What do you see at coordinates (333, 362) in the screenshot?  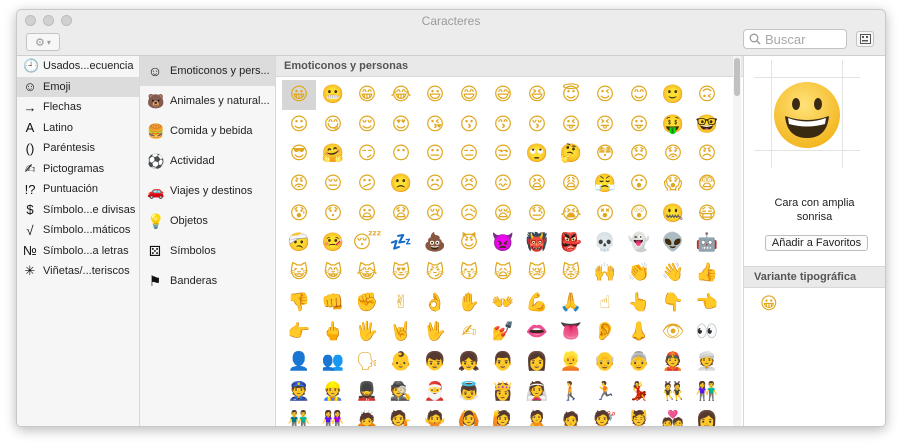 I see `emoji-cell: 👥` at bounding box center [333, 362].